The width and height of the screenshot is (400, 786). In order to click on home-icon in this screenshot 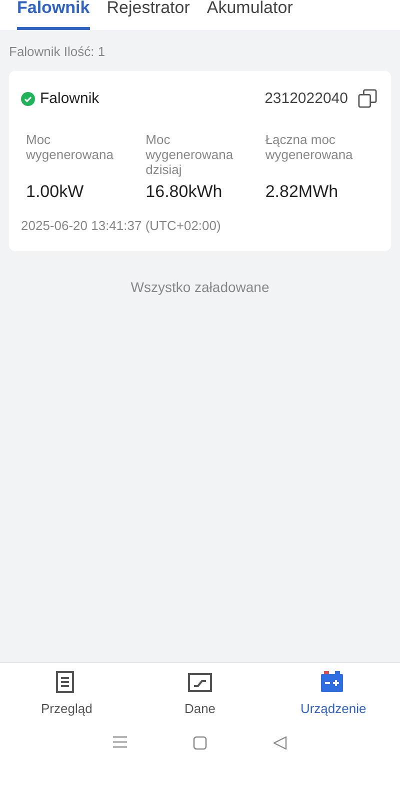, I will do `click(200, 743)`.